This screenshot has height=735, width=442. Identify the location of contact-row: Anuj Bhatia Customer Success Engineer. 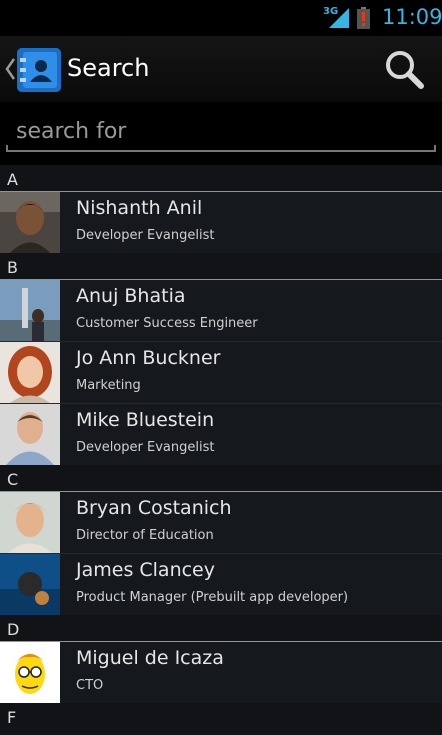
(221, 311).